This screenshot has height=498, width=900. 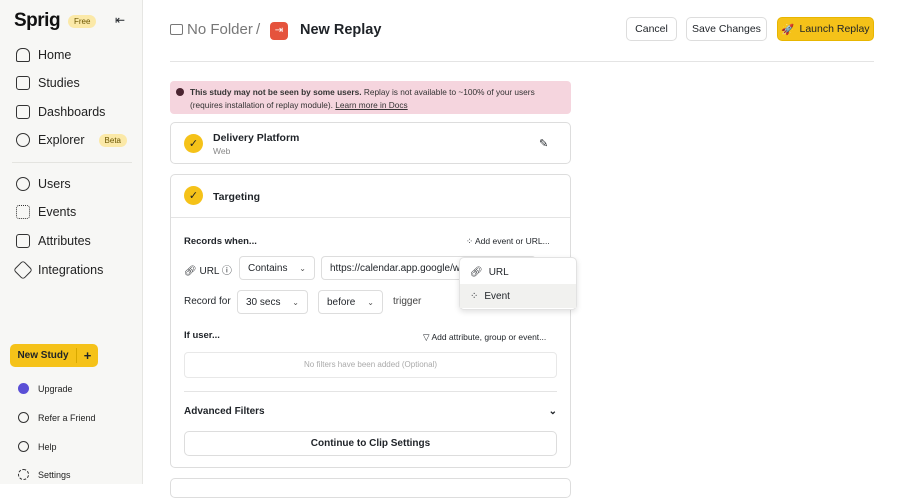 I want to click on url-label: URL, so click(x=209, y=271).